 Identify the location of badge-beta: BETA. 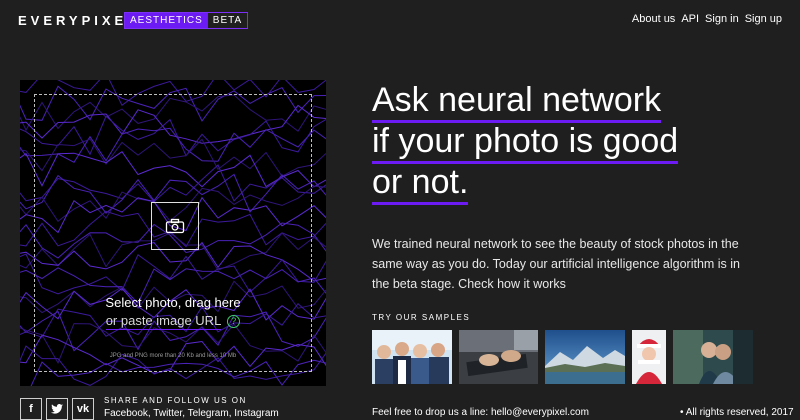
(227, 20).